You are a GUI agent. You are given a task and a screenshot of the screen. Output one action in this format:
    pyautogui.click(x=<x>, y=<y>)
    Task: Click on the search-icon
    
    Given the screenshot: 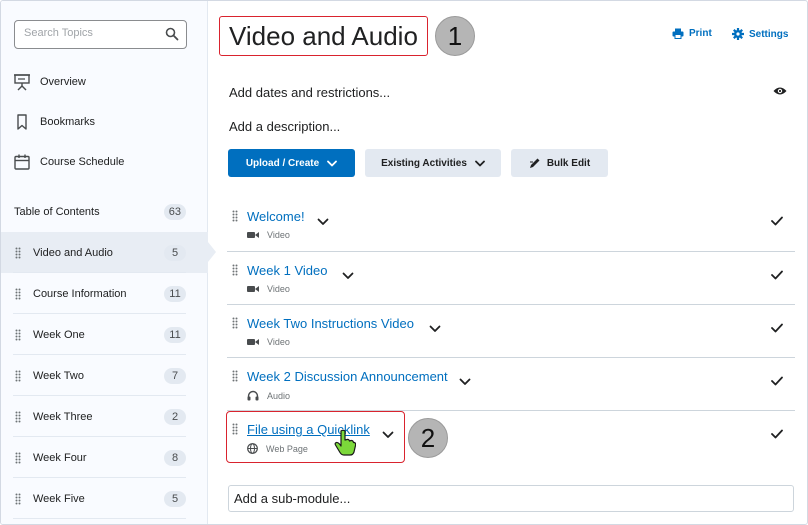 What is the action you would take?
    pyautogui.click(x=172, y=34)
    